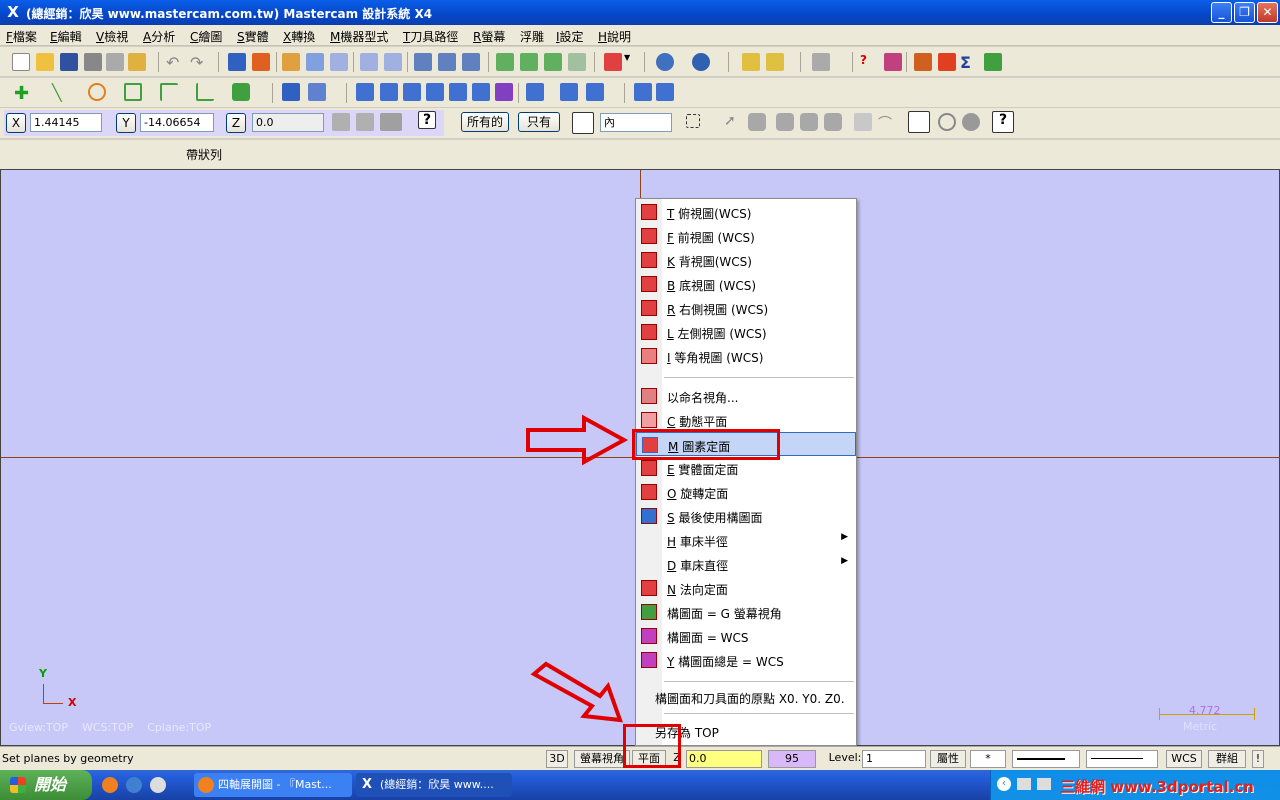 This screenshot has height=800, width=1280. I want to click on sphere-icon, so click(701, 62).